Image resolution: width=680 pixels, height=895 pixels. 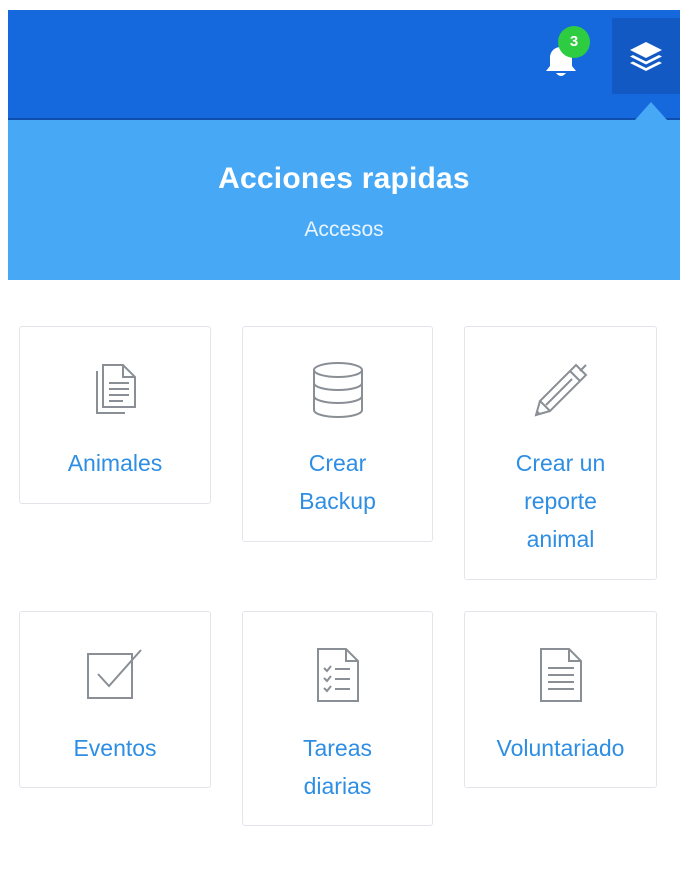 I want to click on tile-eventos: Eventos, so click(x=115, y=699).